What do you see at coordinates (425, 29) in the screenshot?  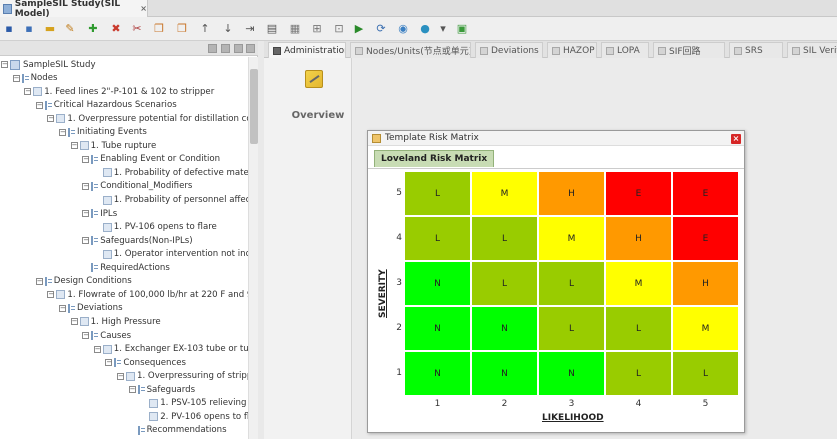 I see `help-icon: ●` at bounding box center [425, 29].